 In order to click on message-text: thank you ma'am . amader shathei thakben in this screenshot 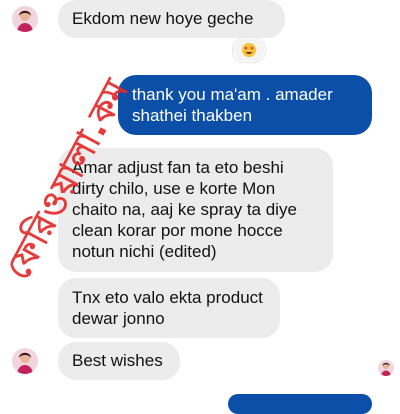, I will do `click(232, 105)`.